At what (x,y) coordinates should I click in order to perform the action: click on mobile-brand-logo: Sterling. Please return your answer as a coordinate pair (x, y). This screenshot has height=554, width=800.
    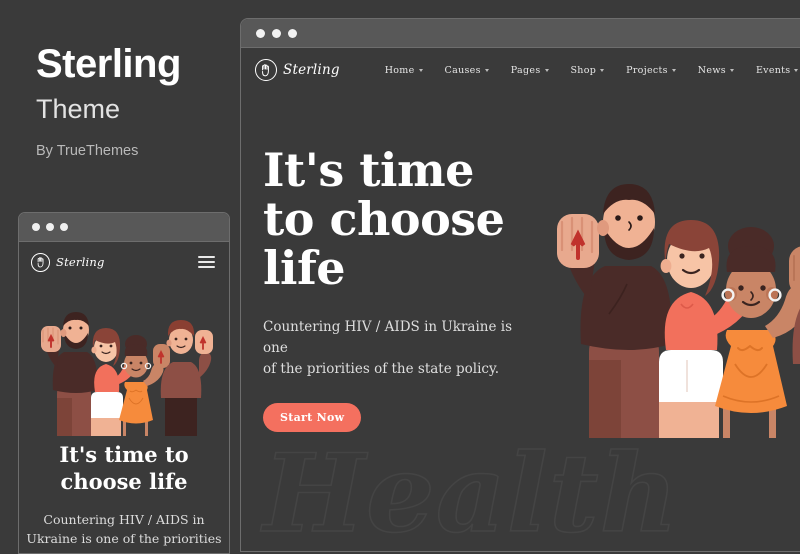
    Looking at the image, I should click on (68, 262).